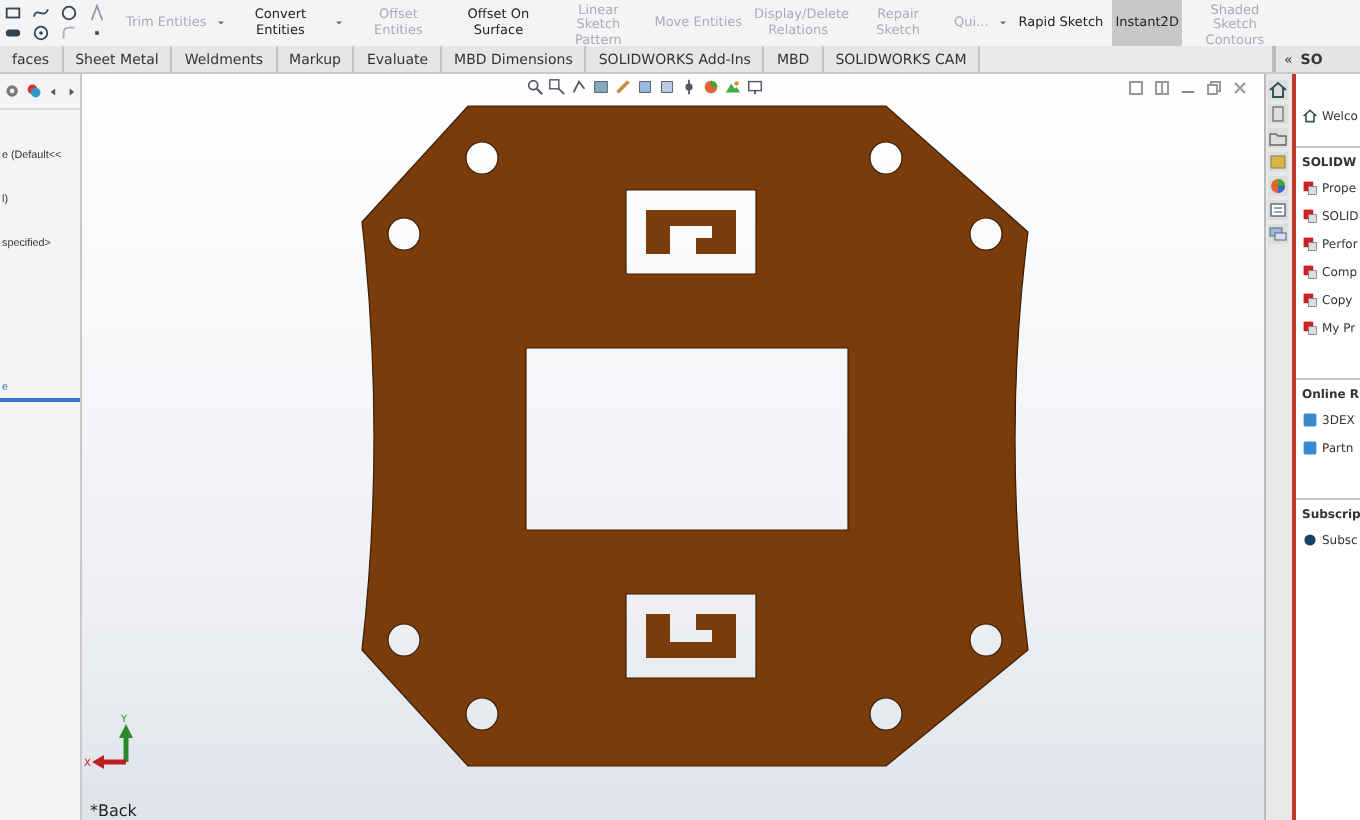 The image size is (1360, 820). What do you see at coordinates (69, 13) in the screenshot?
I see `circle-icon` at bounding box center [69, 13].